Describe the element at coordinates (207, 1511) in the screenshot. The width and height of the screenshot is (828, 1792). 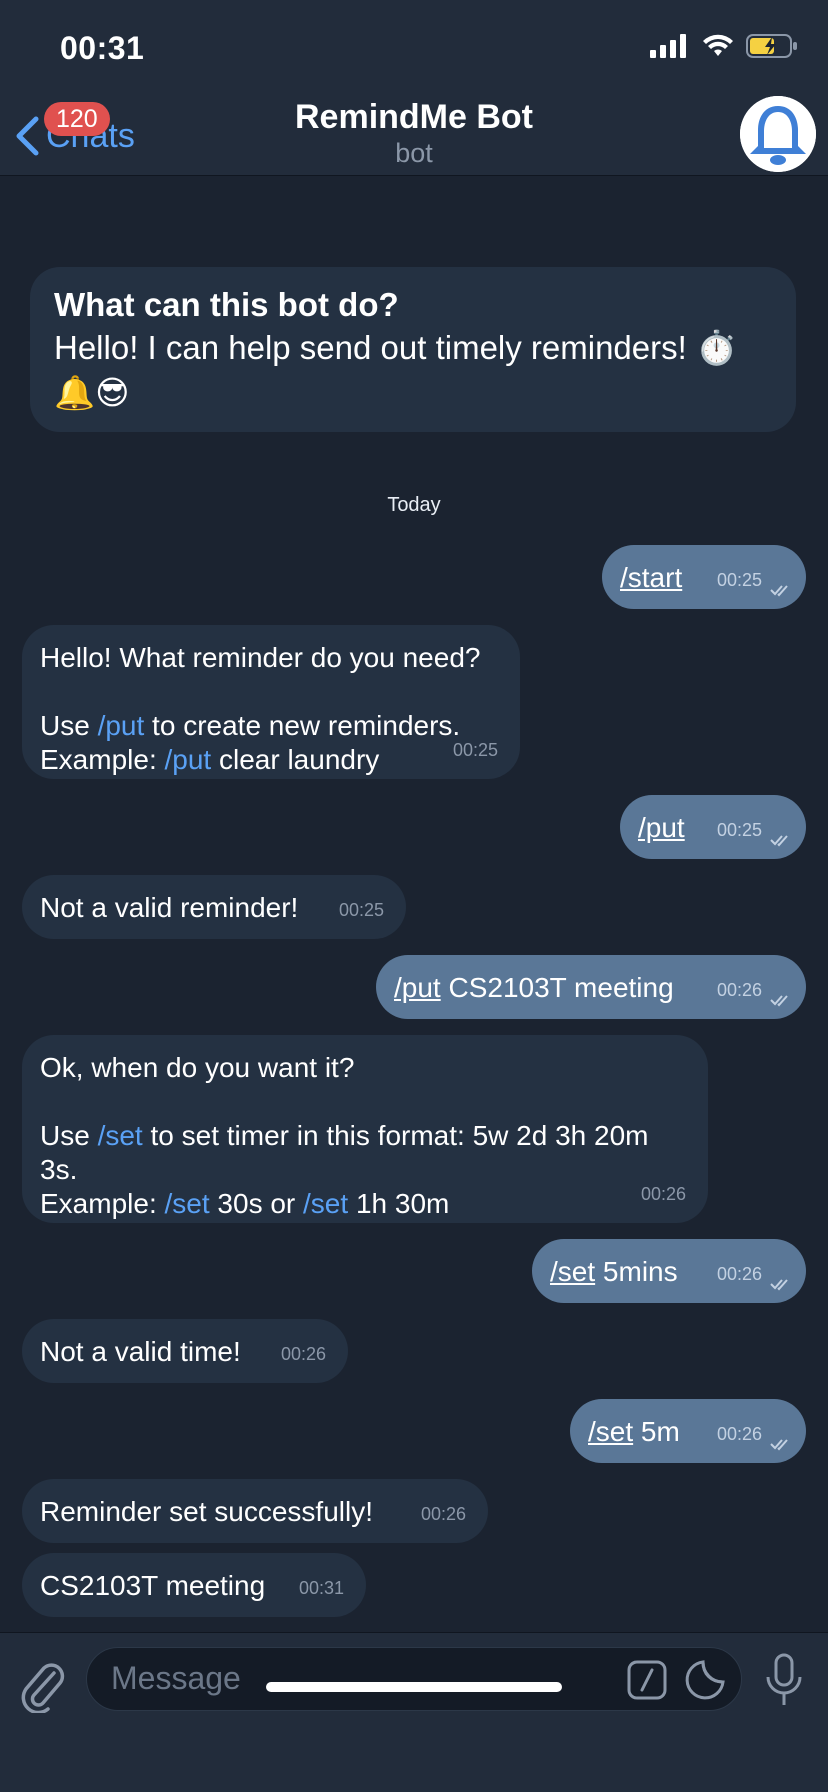
I see `message-text: Reminder set successfully!` at that location.